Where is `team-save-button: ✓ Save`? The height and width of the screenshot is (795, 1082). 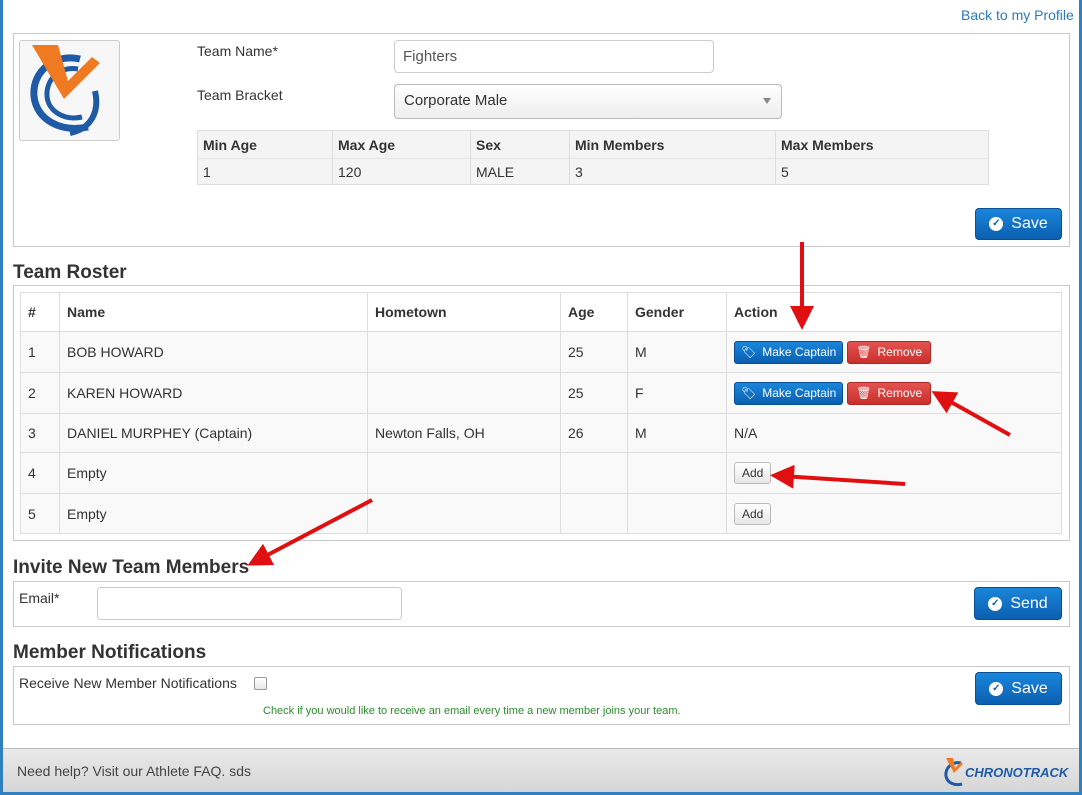 team-save-button: ✓ Save is located at coordinates (1018, 224).